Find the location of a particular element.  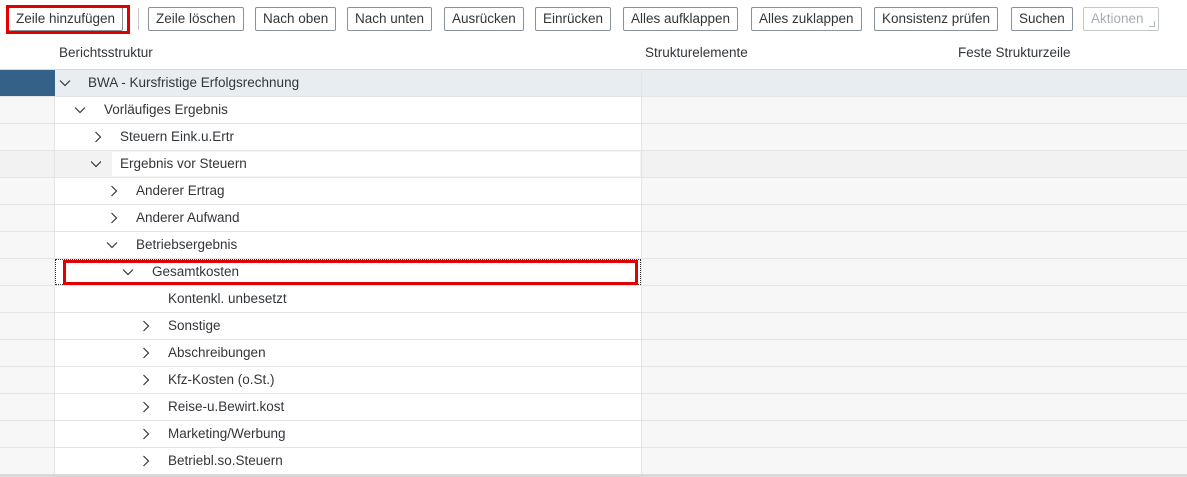

add-row-button: Zeile hinzufügen is located at coordinates (66, 19).